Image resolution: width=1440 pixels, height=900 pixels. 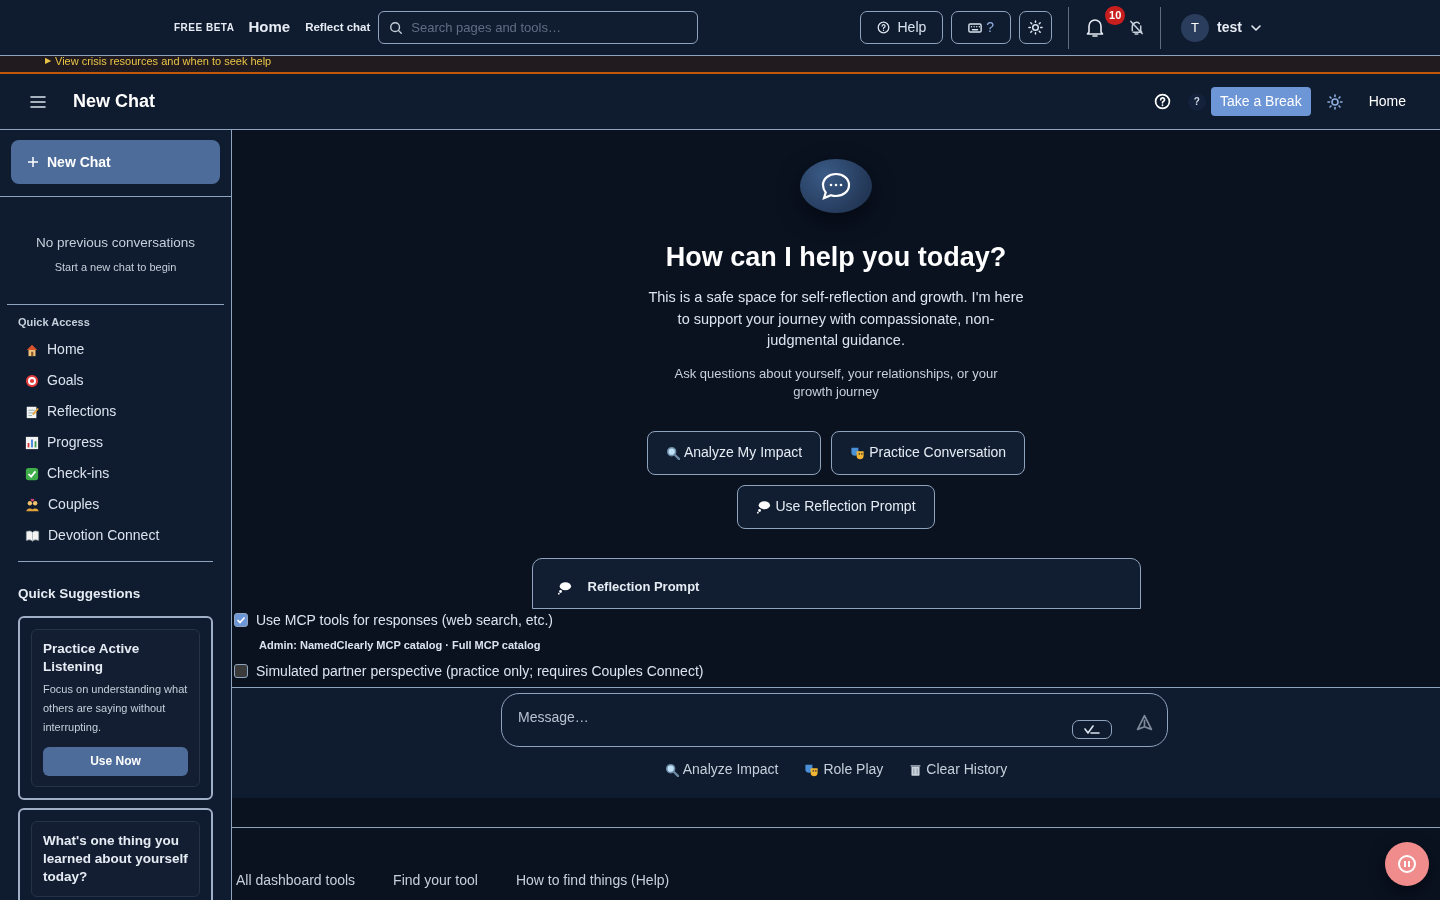 What do you see at coordinates (916, 769) in the screenshot?
I see `trash-icon` at bounding box center [916, 769].